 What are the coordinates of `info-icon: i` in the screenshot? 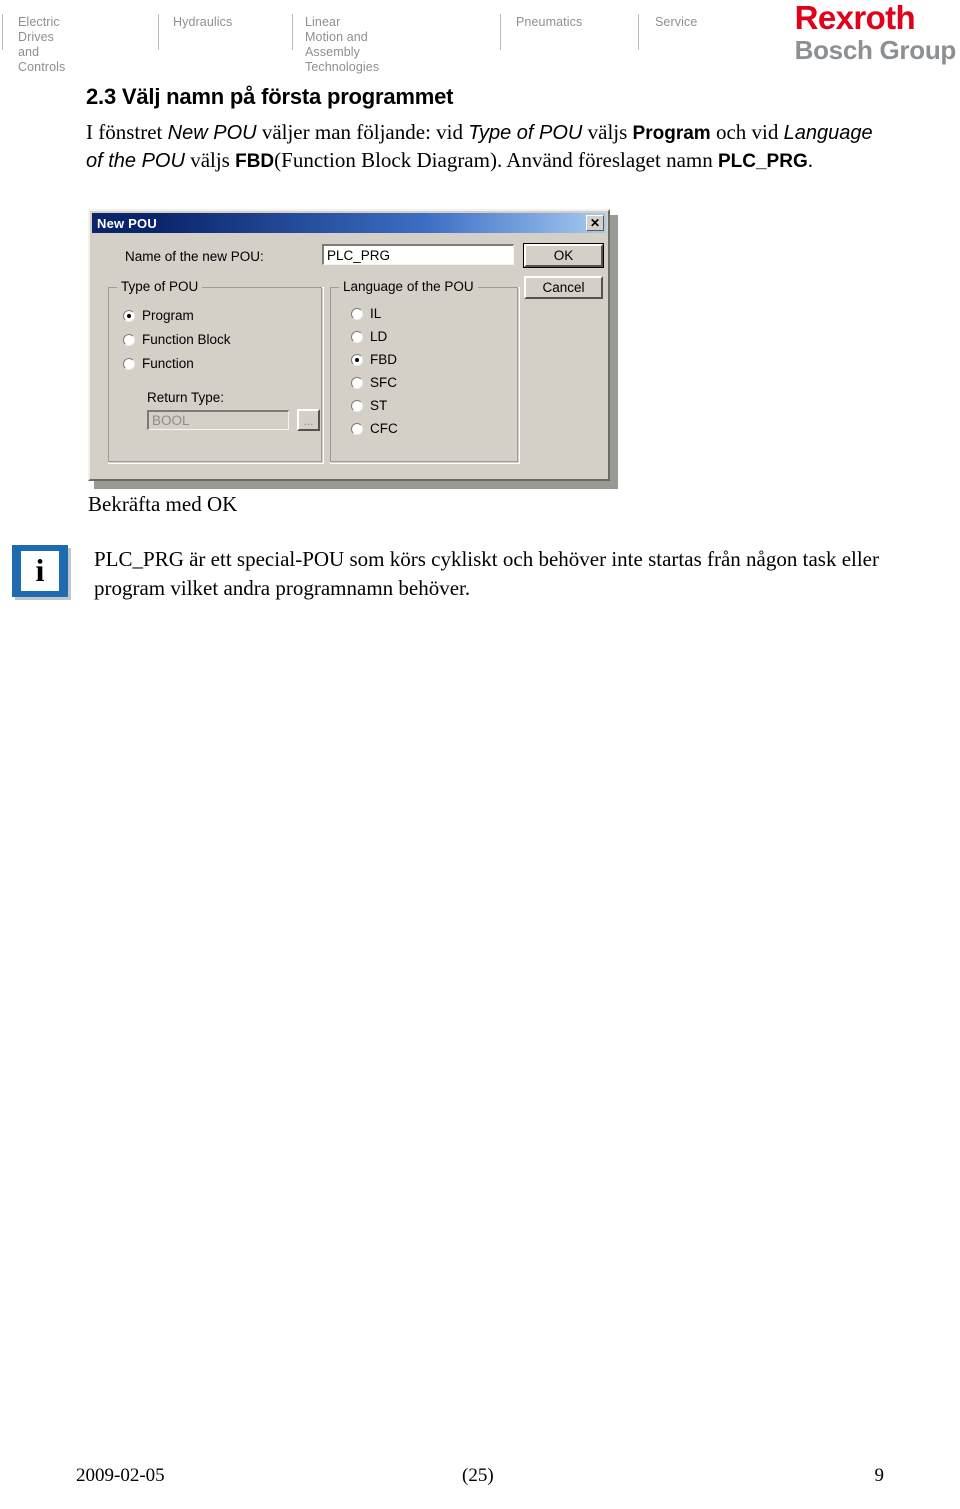 It's located at (40, 571).